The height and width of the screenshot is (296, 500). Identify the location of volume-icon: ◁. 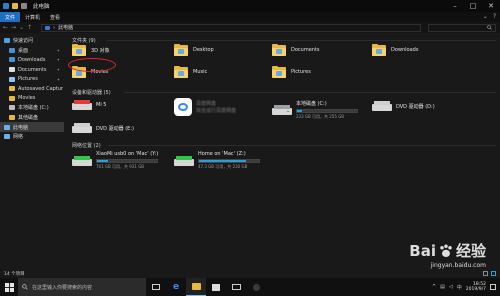
(451, 287).